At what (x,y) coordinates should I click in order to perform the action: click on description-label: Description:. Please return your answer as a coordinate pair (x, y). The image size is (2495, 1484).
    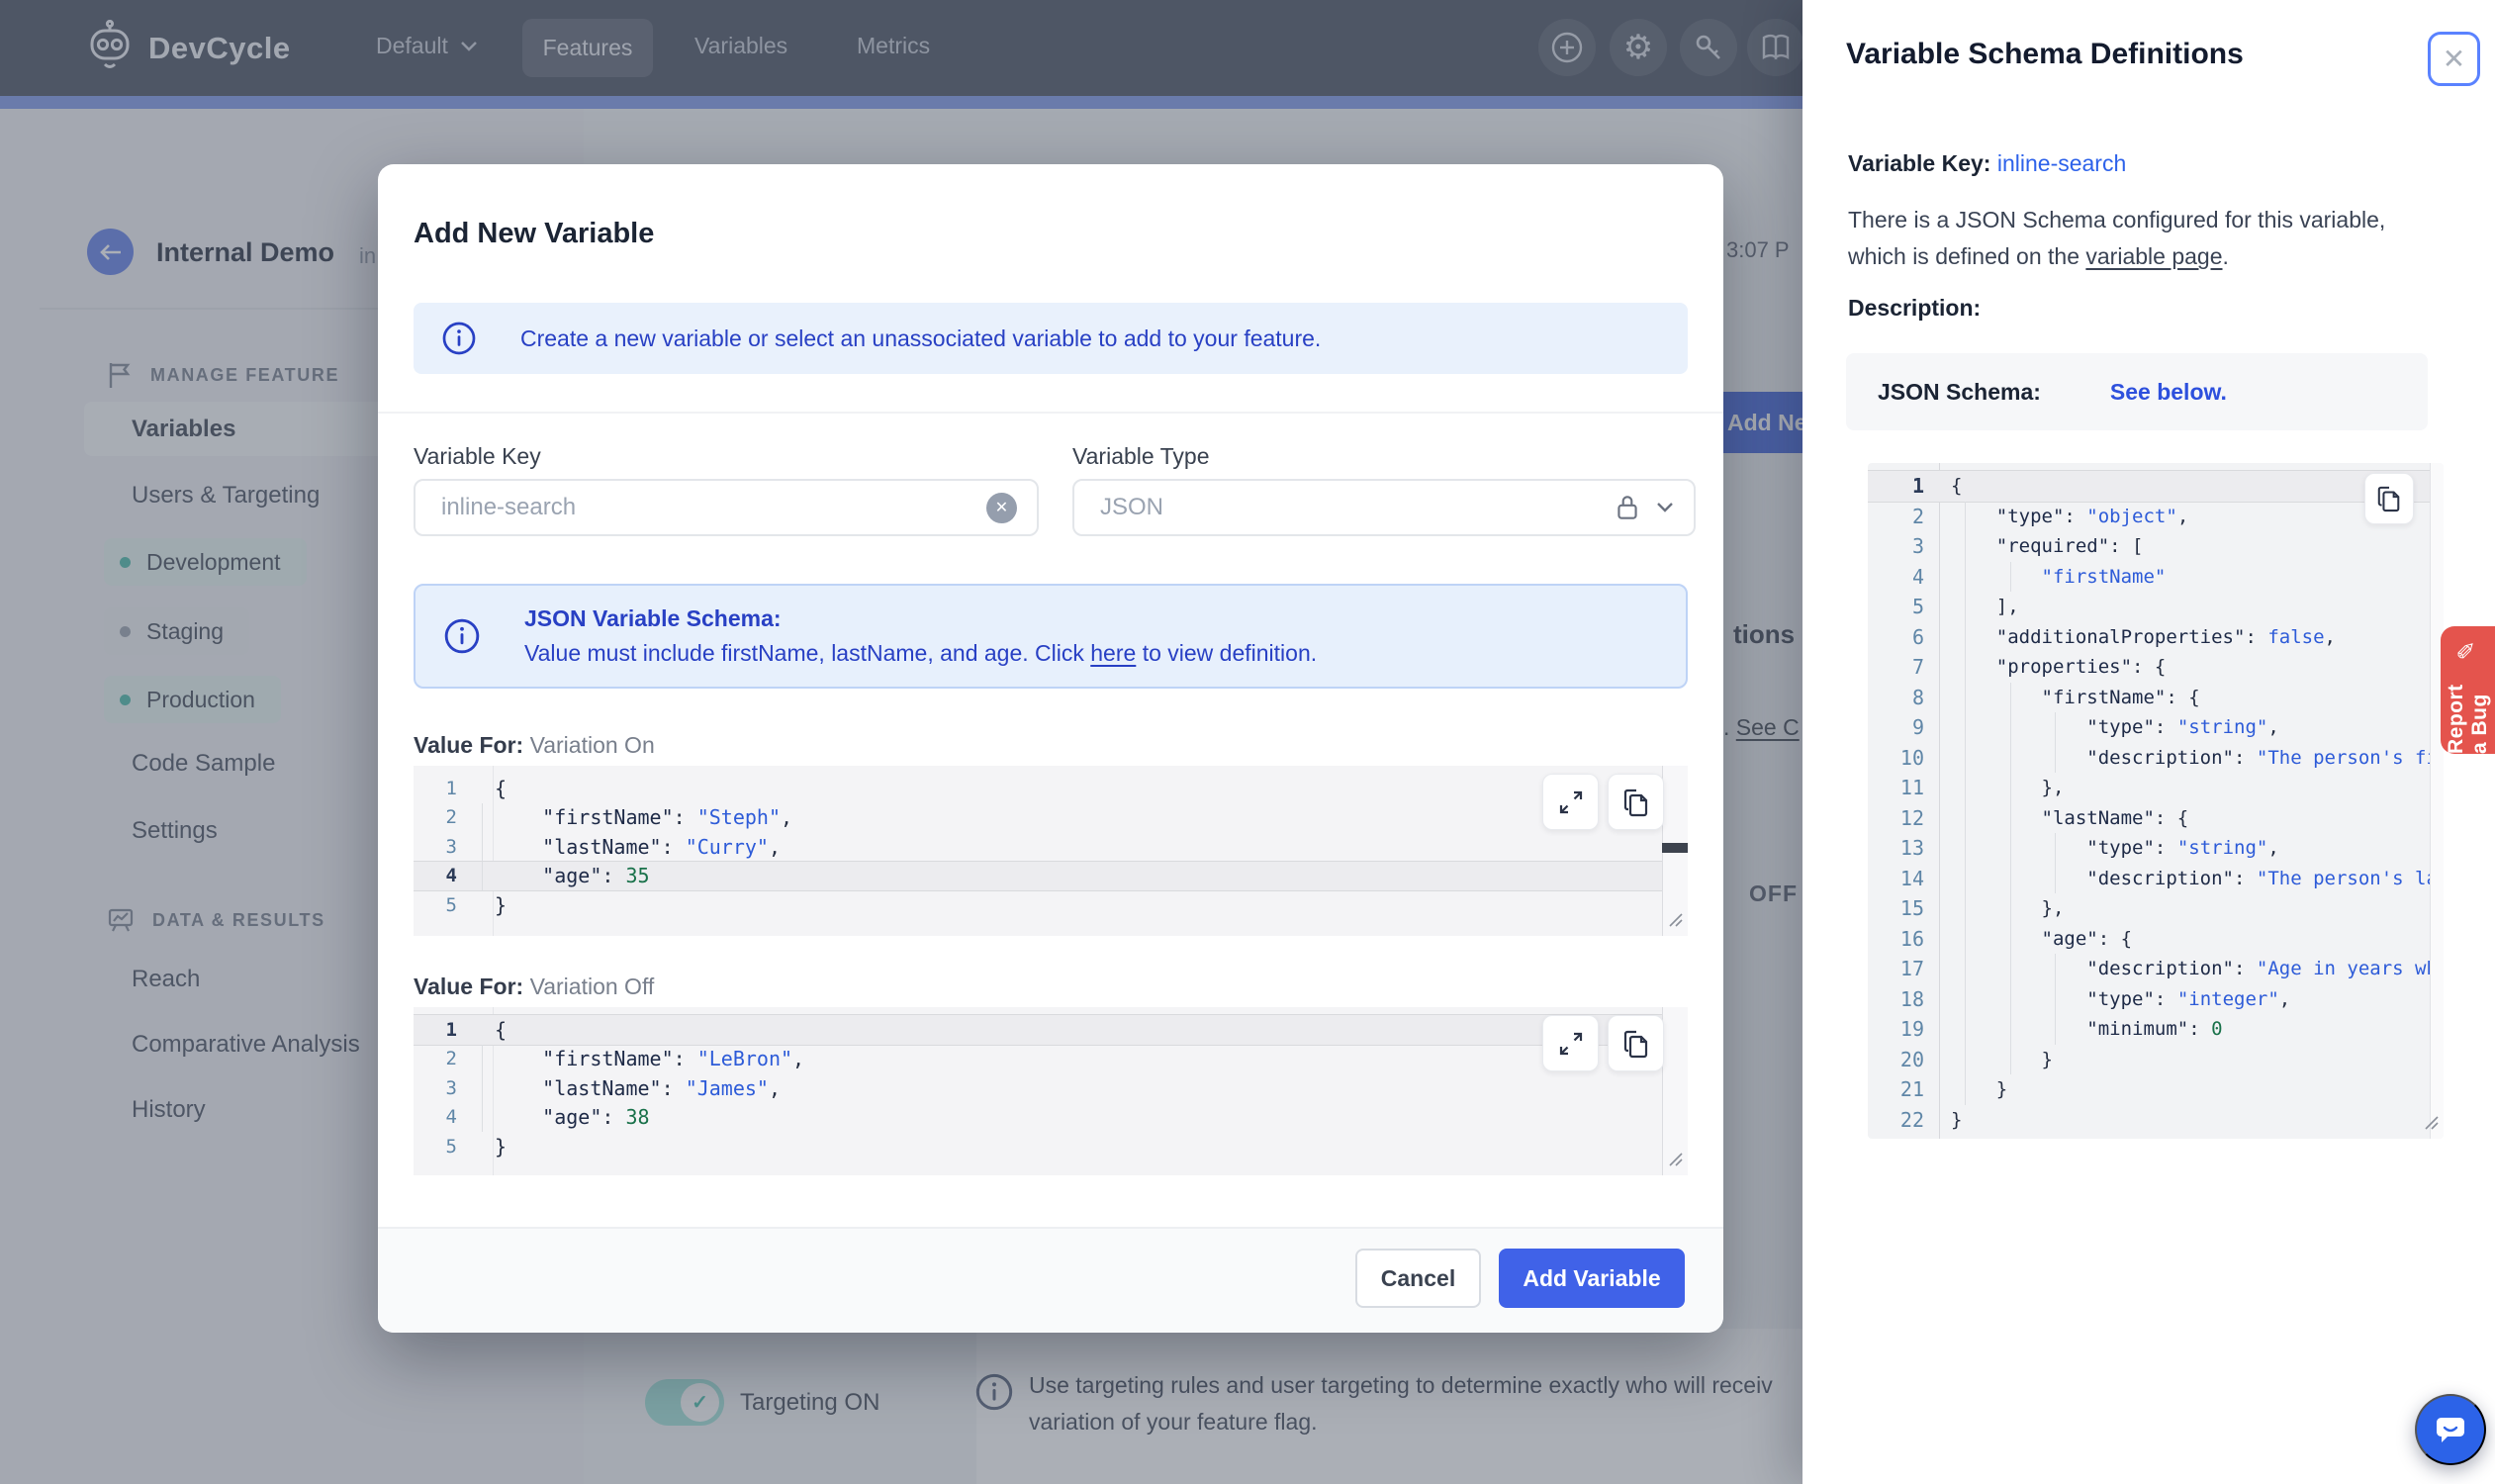
    Looking at the image, I should click on (1915, 308).